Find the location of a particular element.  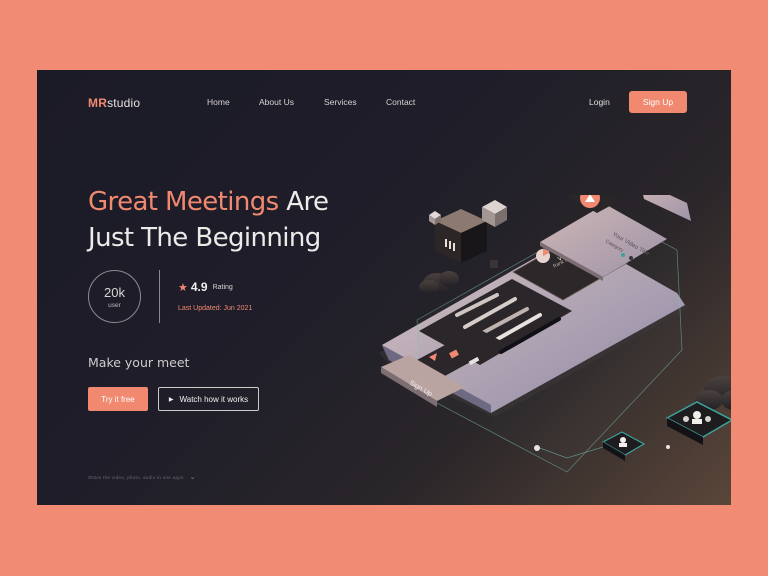

user-icon is located at coordinates (623, 440).